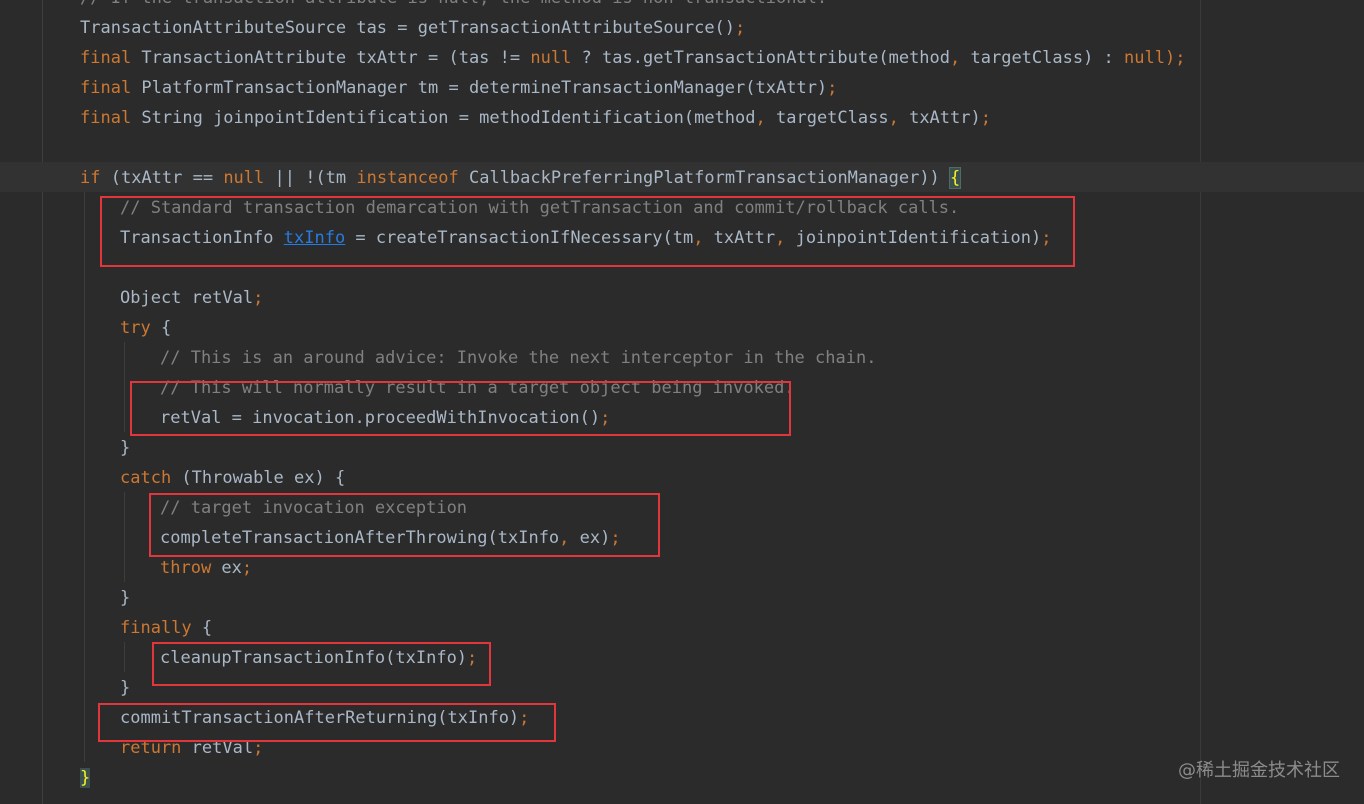 This screenshot has height=804, width=1364. Describe the element at coordinates (140, 328) in the screenshot. I see `code-token: try` at that location.